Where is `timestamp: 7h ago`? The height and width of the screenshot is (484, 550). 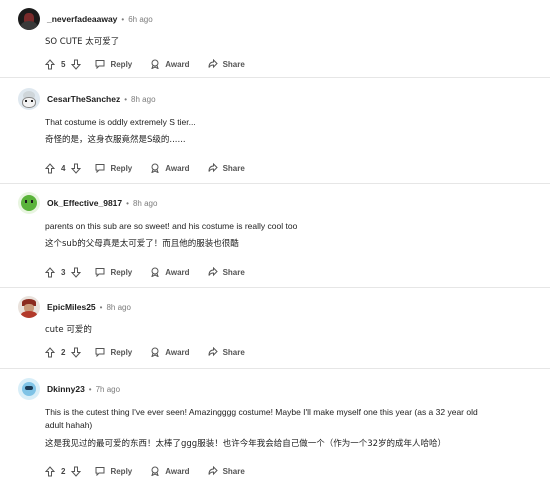
timestamp: 7h ago is located at coordinates (108, 389).